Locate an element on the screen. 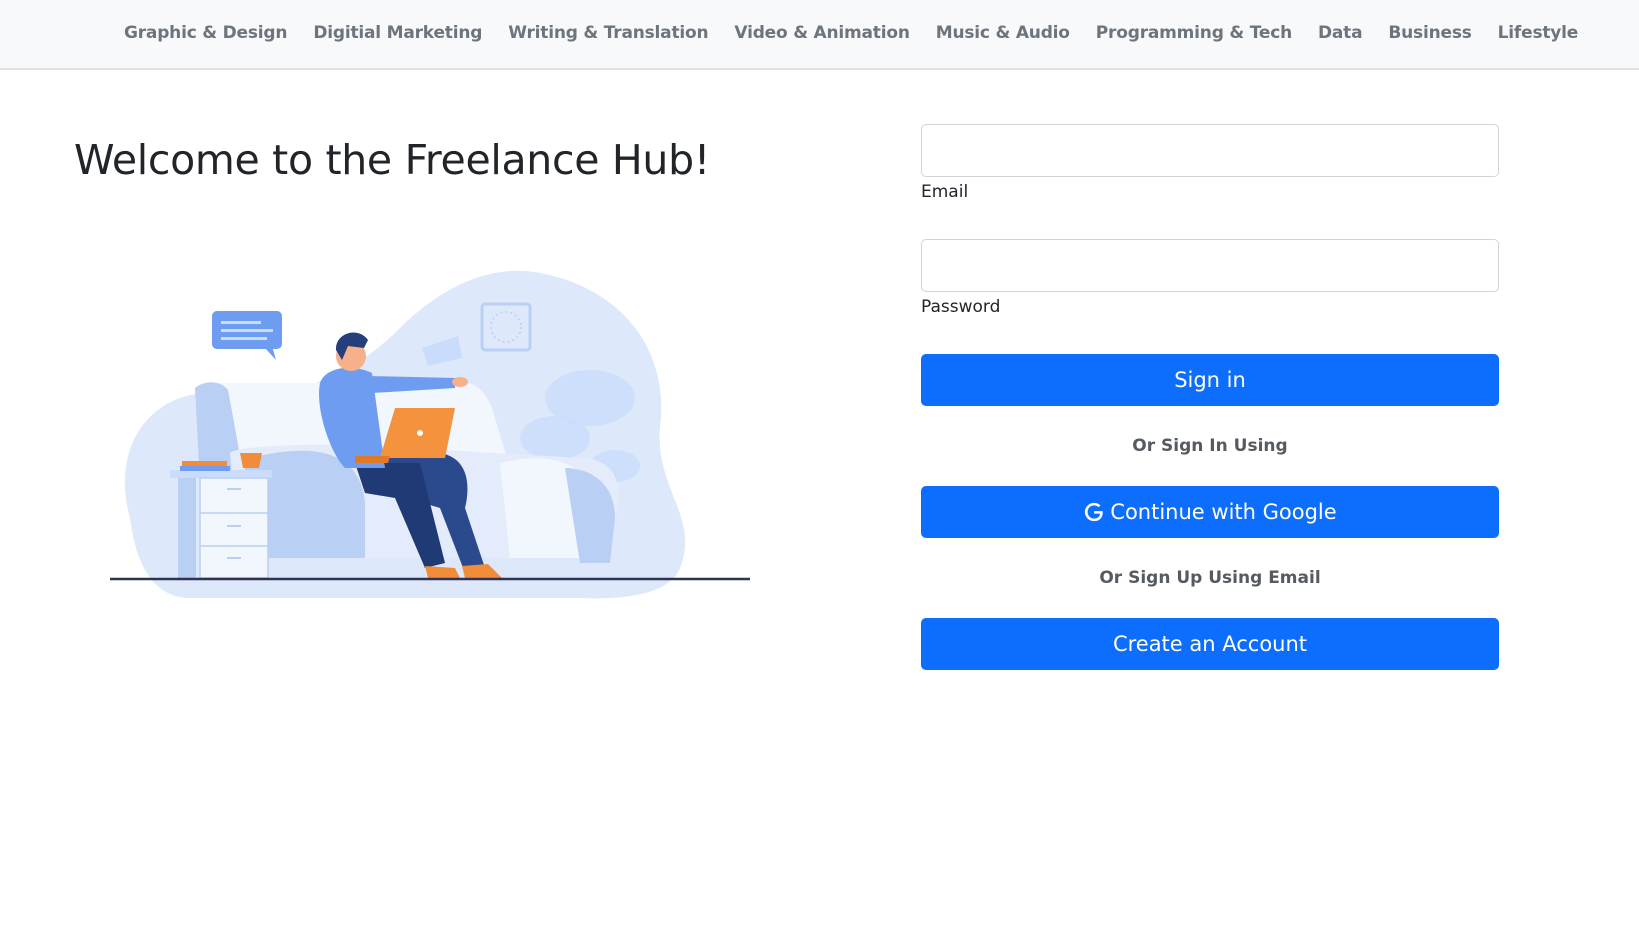 Image resolution: width=1639 pixels, height=926 pixels. page-title: Welcome to the Freelance Hub! is located at coordinates (392, 160).